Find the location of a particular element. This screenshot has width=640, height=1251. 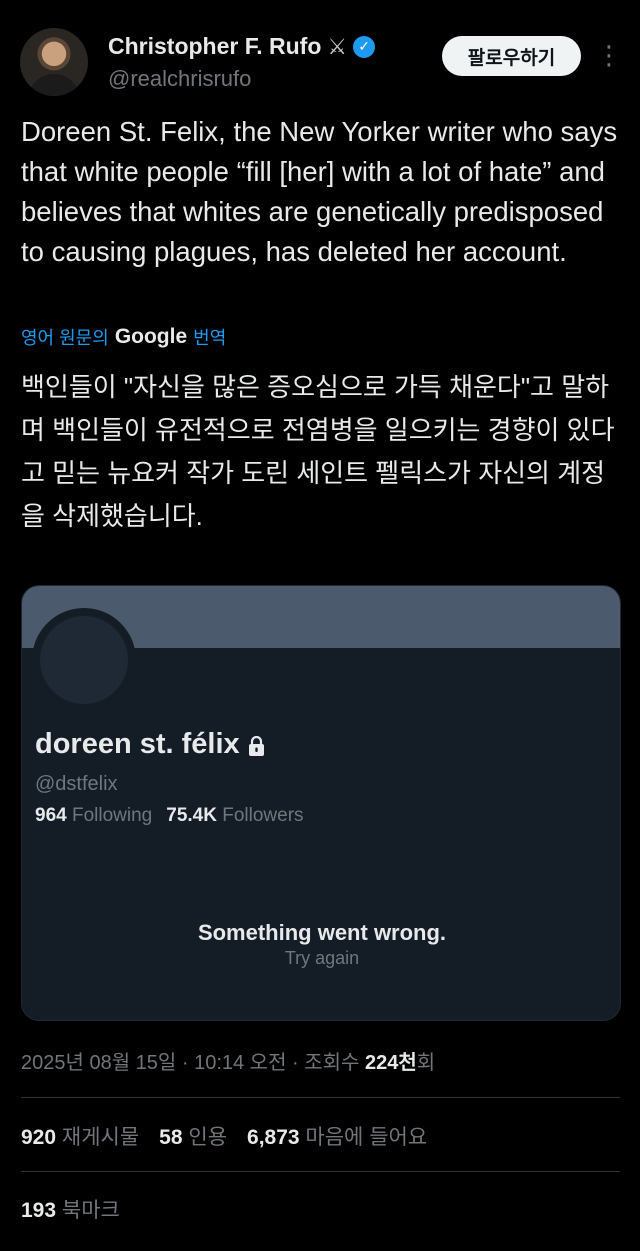

translate-link: 영어 원문의 Google 번역 is located at coordinates (123, 337).